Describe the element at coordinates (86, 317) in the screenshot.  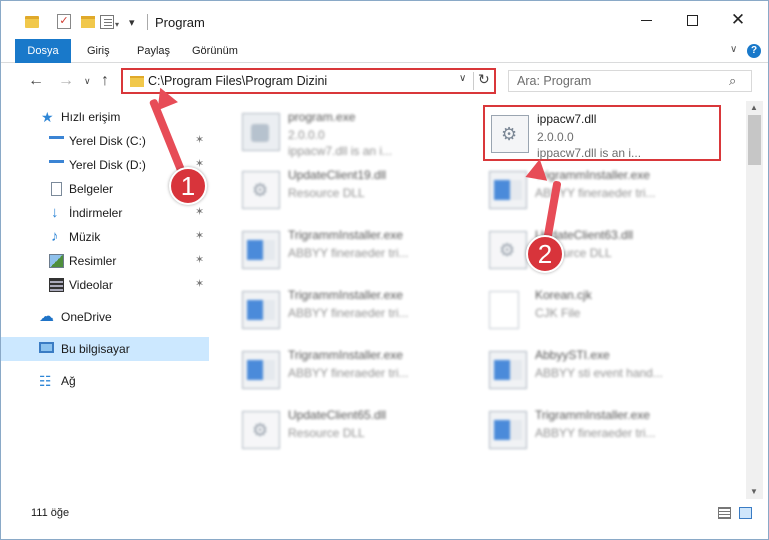
I see `sidebar-item-label: OneDrive` at that location.